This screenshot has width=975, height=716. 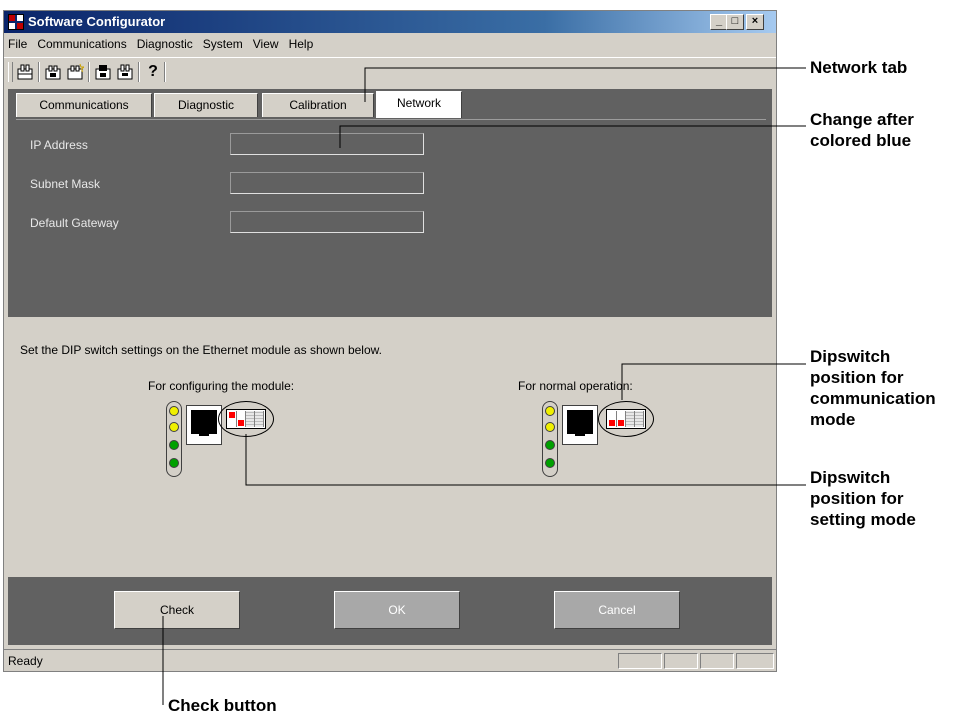 I want to click on menu-communications: Communications, so click(x=82, y=42).